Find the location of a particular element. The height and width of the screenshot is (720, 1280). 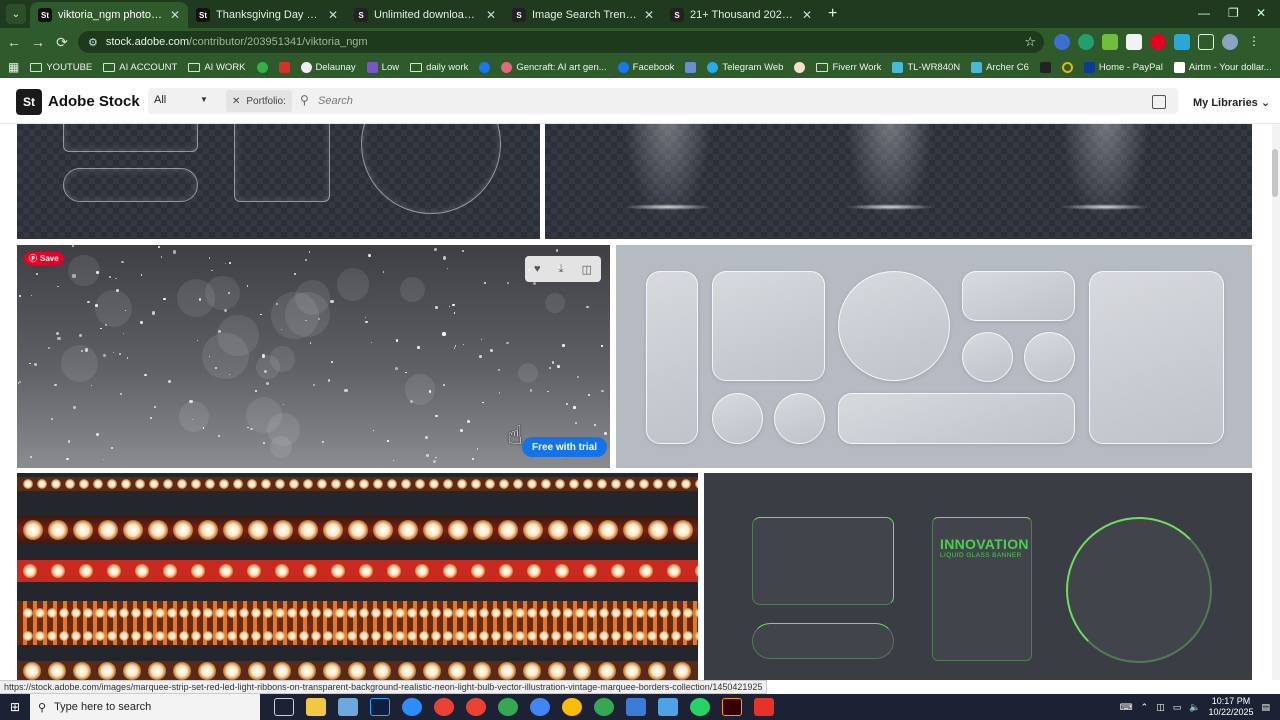

gallery-tile-neon-banner is located at coordinates (978, 576).